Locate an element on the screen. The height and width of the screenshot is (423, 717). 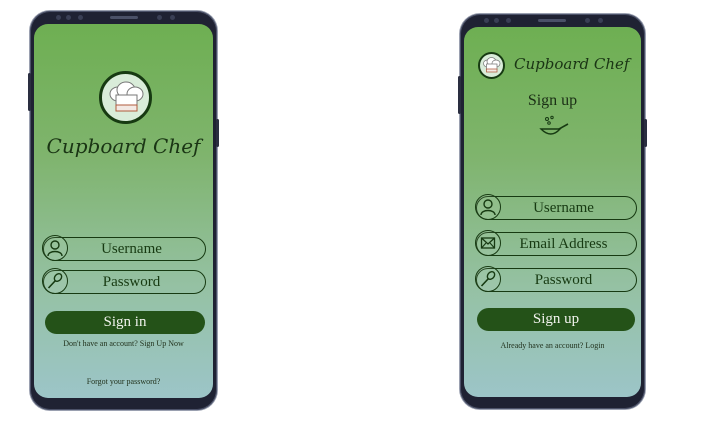
login-link: Already have an account? Login is located at coordinates (552, 345).